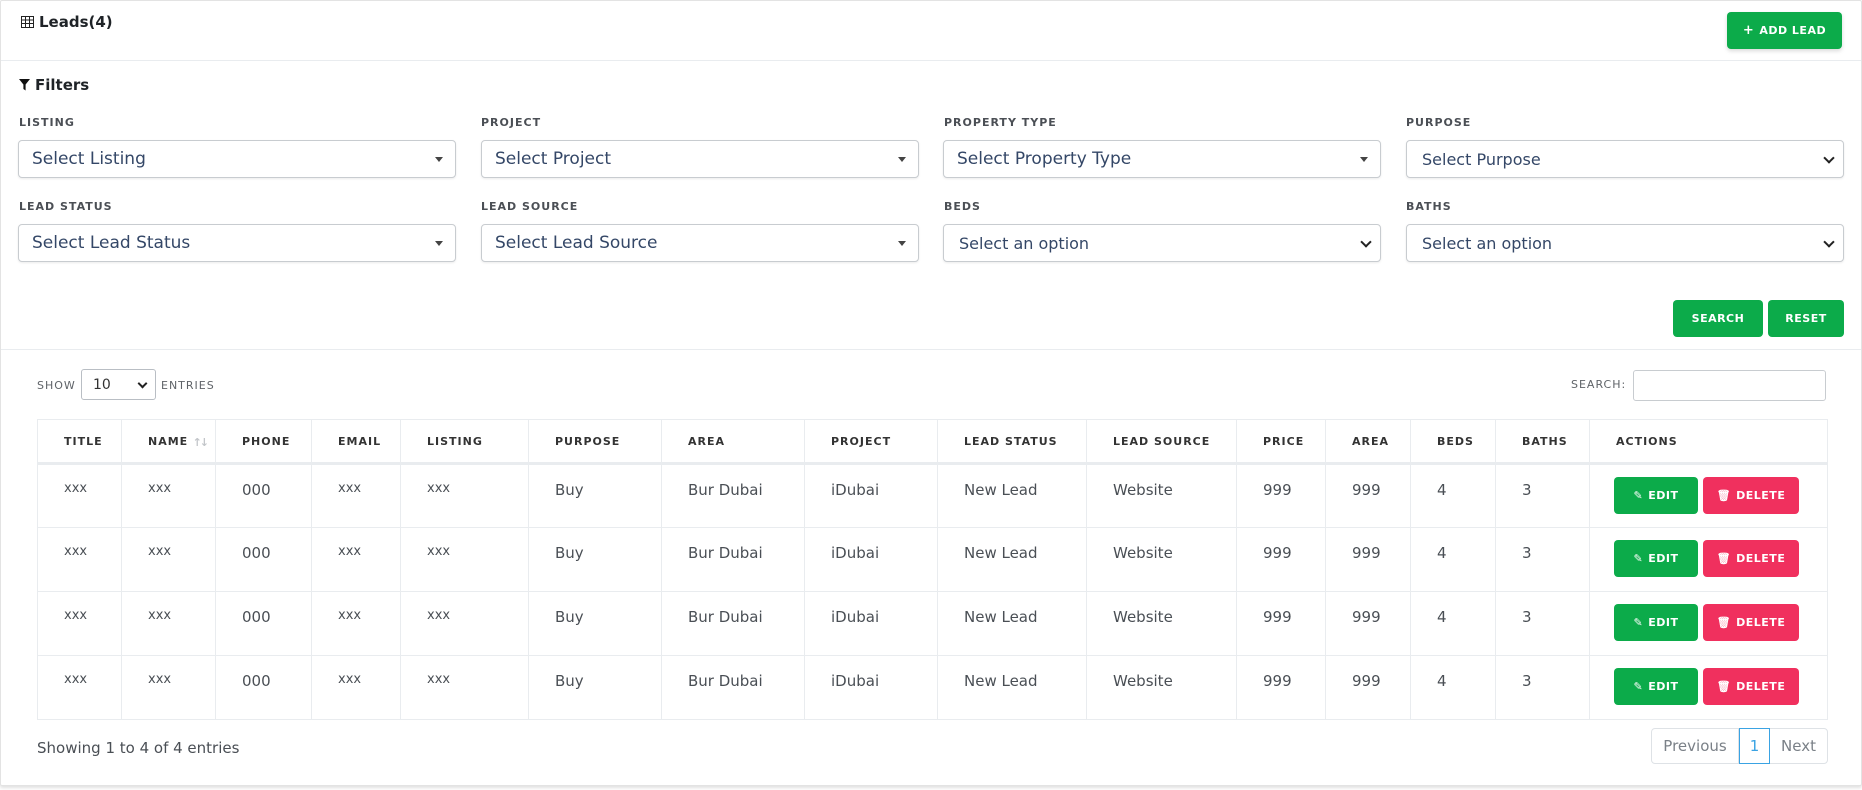 The height and width of the screenshot is (790, 1862). I want to click on beds-select: Select an option, so click(1162, 243).